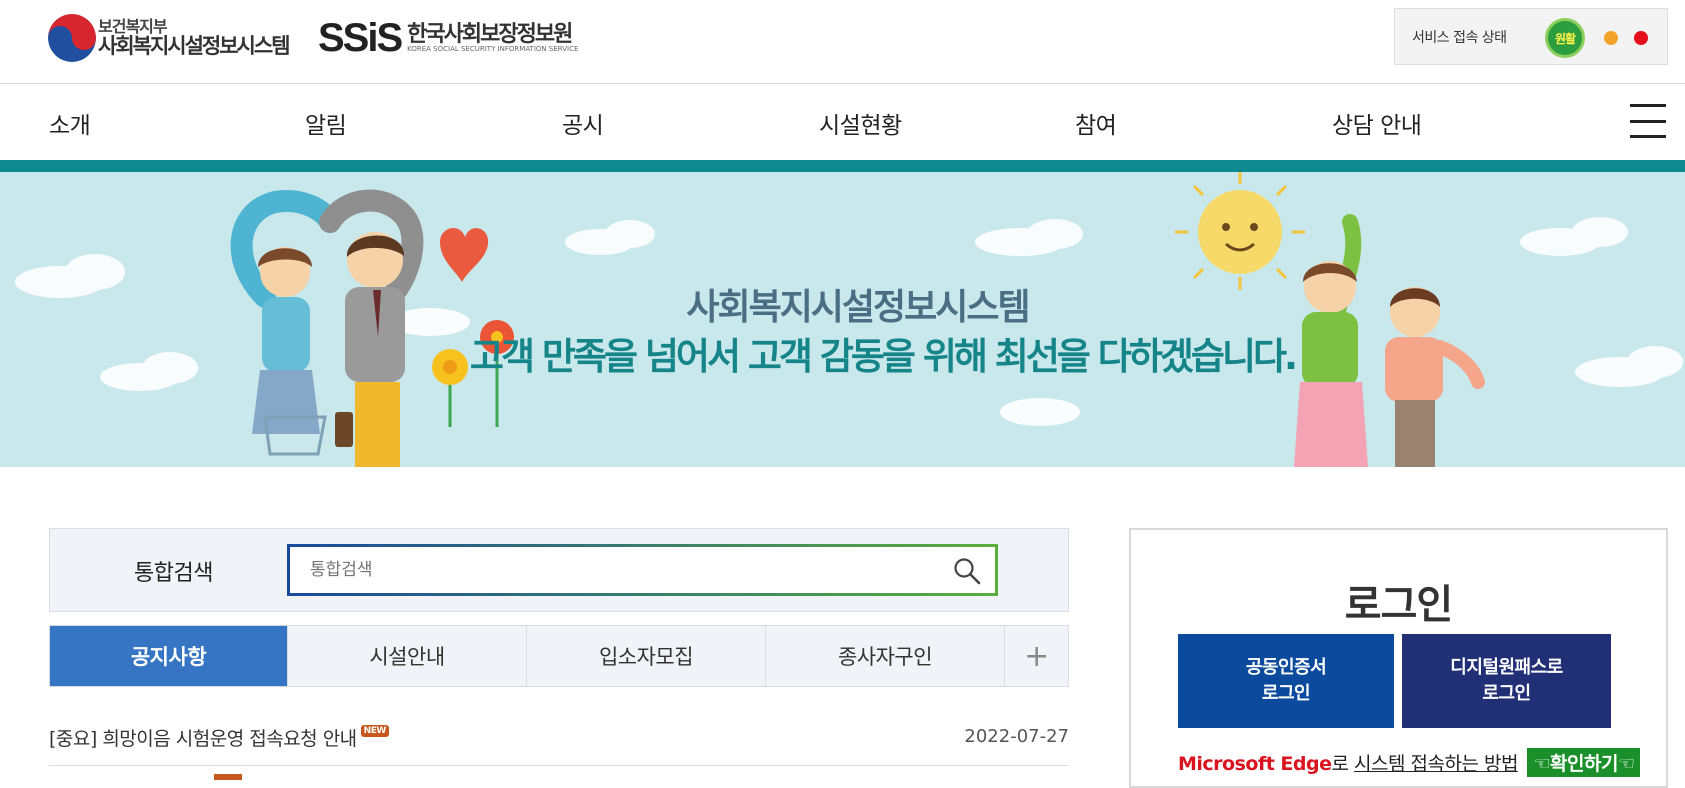  What do you see at coordinates (1377, 123) in the screenshot?
I see `nav-item-consultation: 상담 안내` at bounding box center [1377, 123].